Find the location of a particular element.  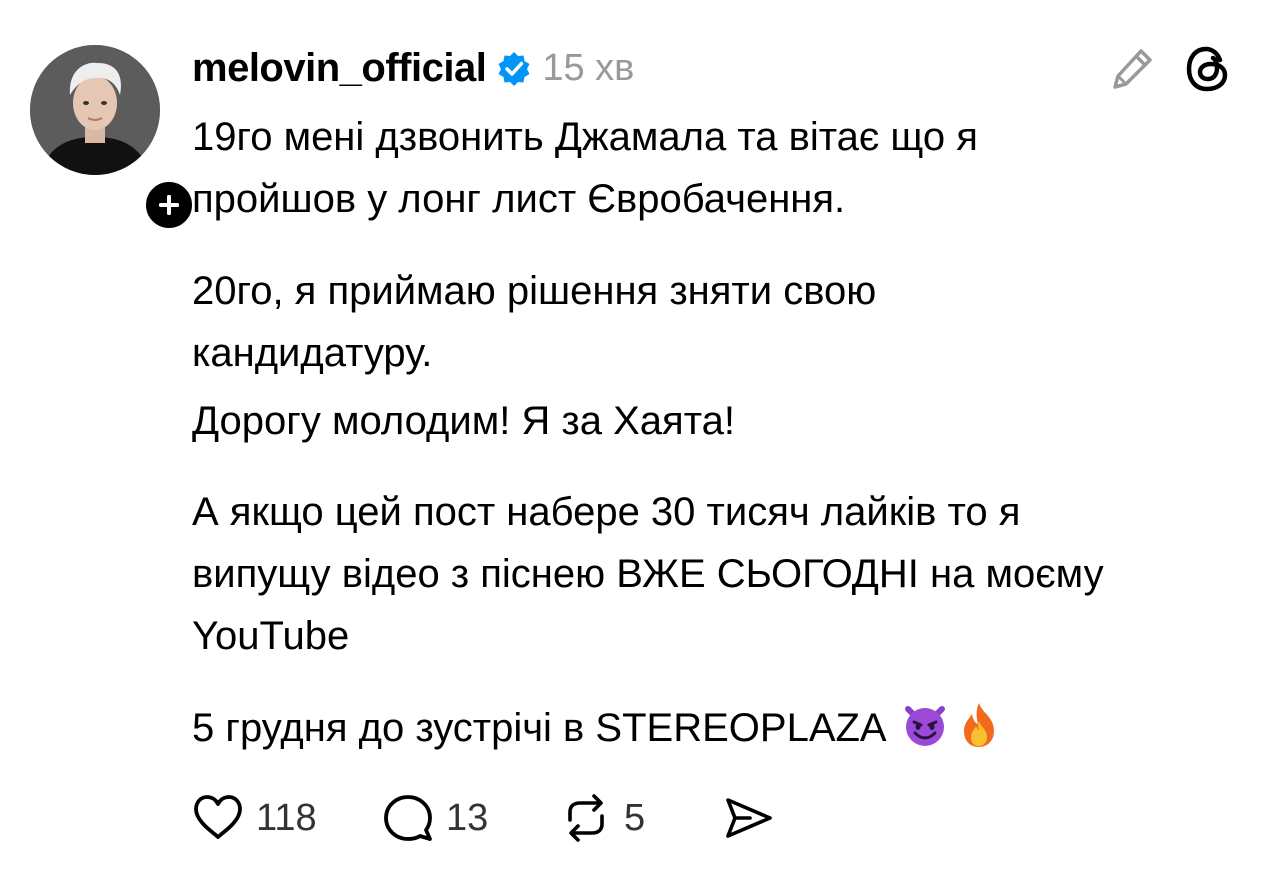

avatar is located at coordinates (95, 110).